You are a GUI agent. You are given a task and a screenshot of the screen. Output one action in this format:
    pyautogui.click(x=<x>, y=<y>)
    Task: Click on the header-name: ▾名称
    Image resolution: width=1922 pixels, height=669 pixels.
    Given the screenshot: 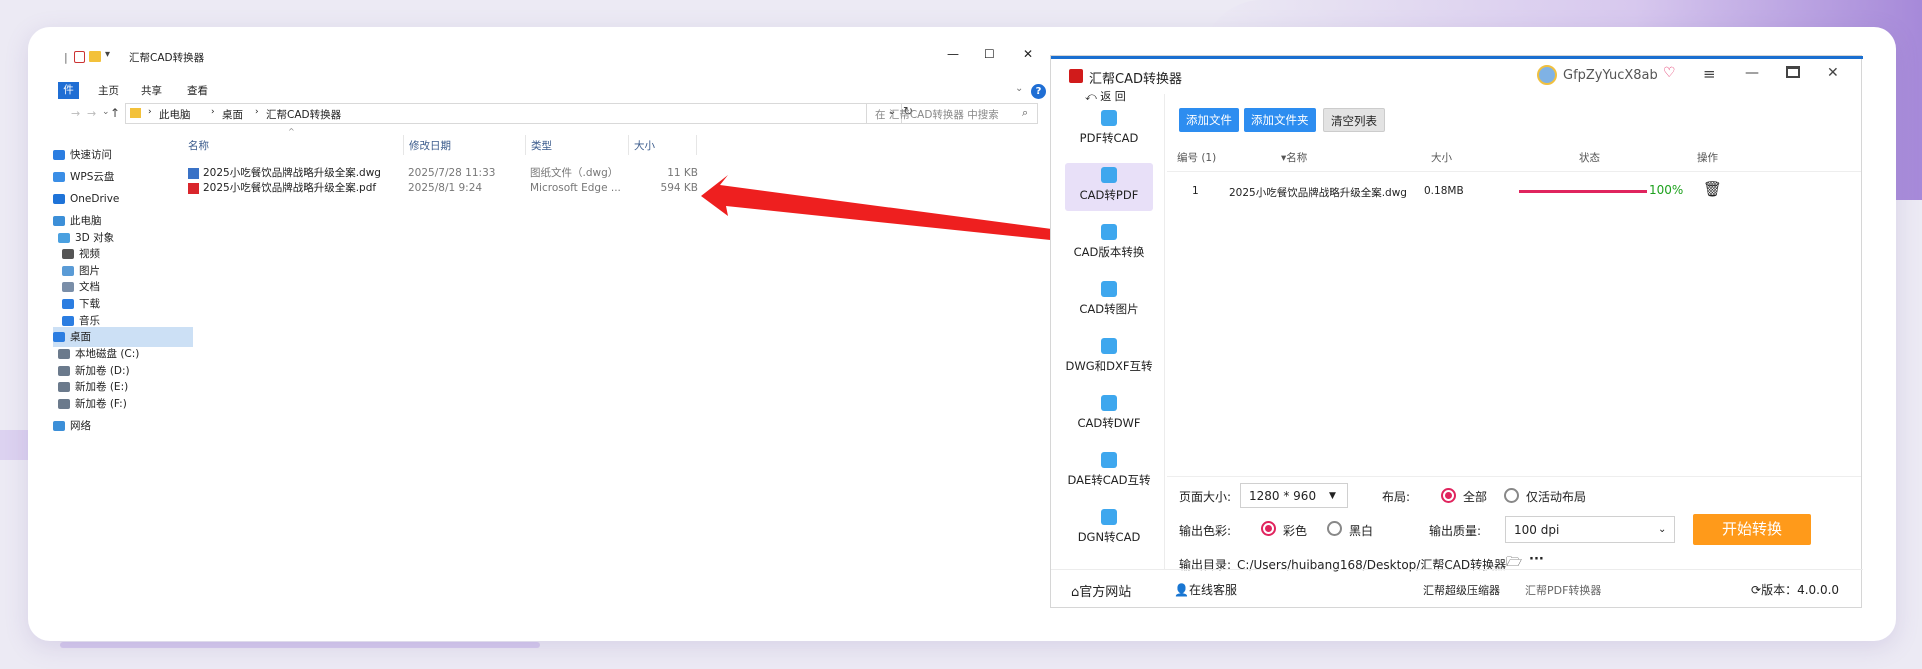 What is the action you would take?
    pyautogui.click(x=1294, y=157)
    